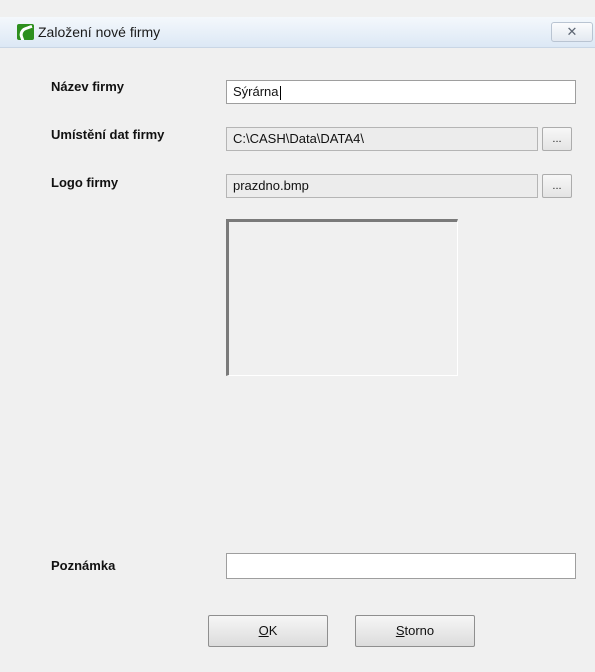 This screenshot has height=672, width=595. Describe the element at coordinates (401, 566) in the screenshot. I see `note-input` at that location.